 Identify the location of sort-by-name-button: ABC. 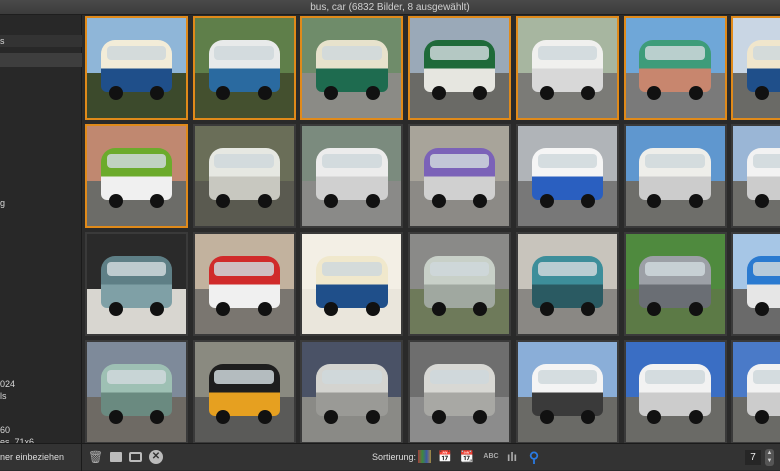
(491, 457).